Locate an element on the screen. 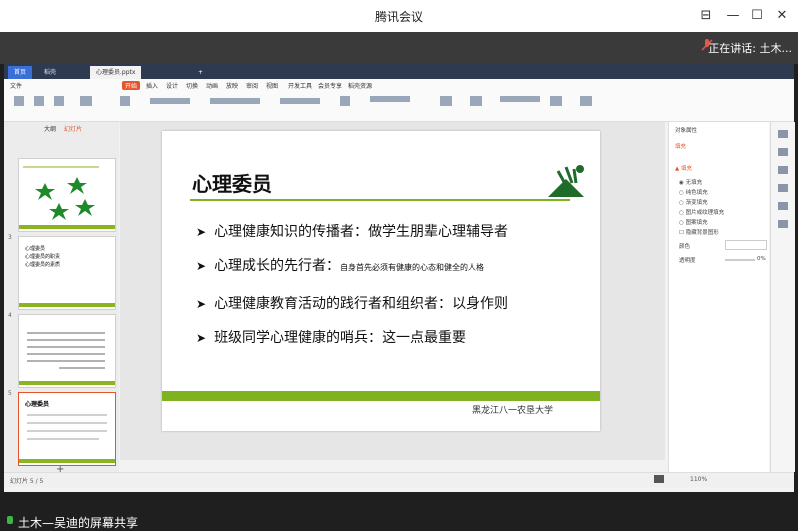  thumb-number-3: 3 is located at coordinates (10, 237).